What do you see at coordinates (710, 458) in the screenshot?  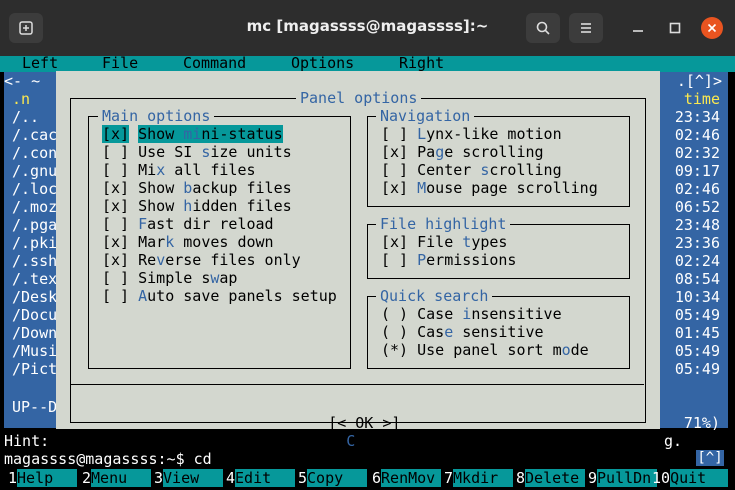 I see `prompt-history-button: [^]` at bounding box center [710, 458].